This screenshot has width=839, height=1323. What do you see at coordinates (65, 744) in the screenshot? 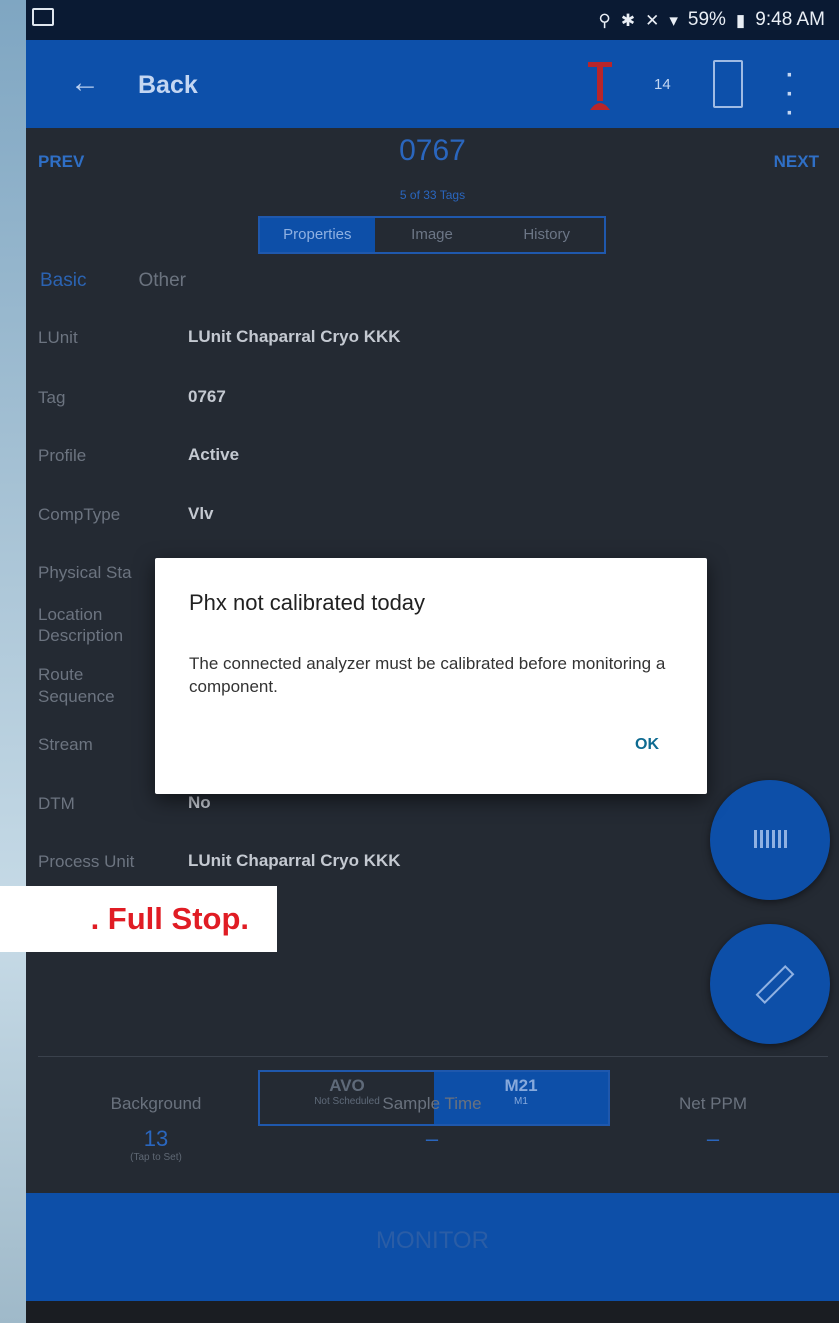
I see `stream-label: Stream` at bounding box center [65, 744].